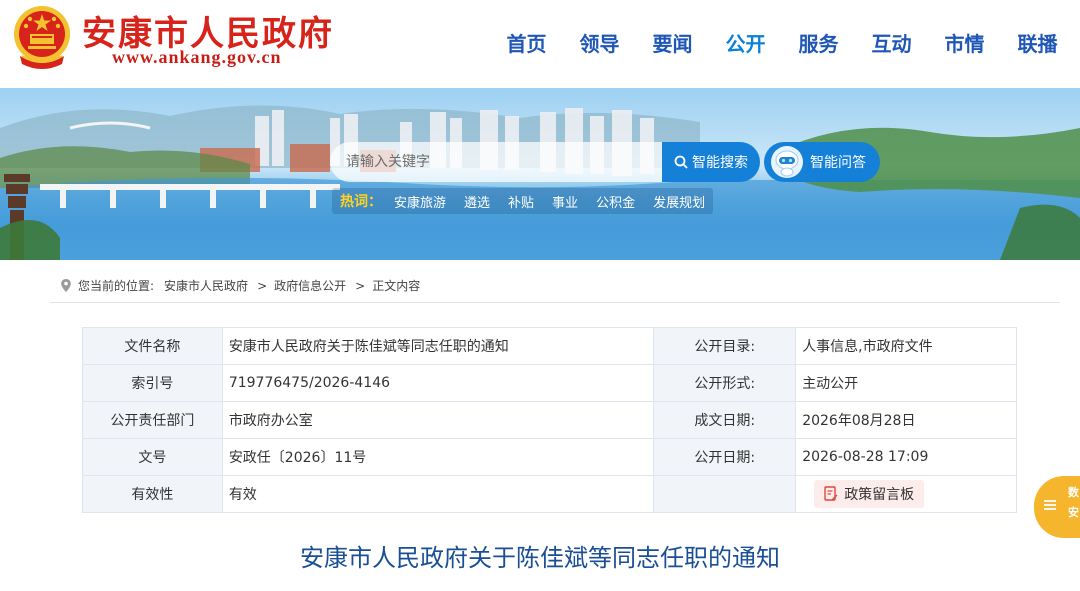 This screenshot has height=591, width=1080. I want to click on breadcrumb-current: 正文内容, so click(396, 286).